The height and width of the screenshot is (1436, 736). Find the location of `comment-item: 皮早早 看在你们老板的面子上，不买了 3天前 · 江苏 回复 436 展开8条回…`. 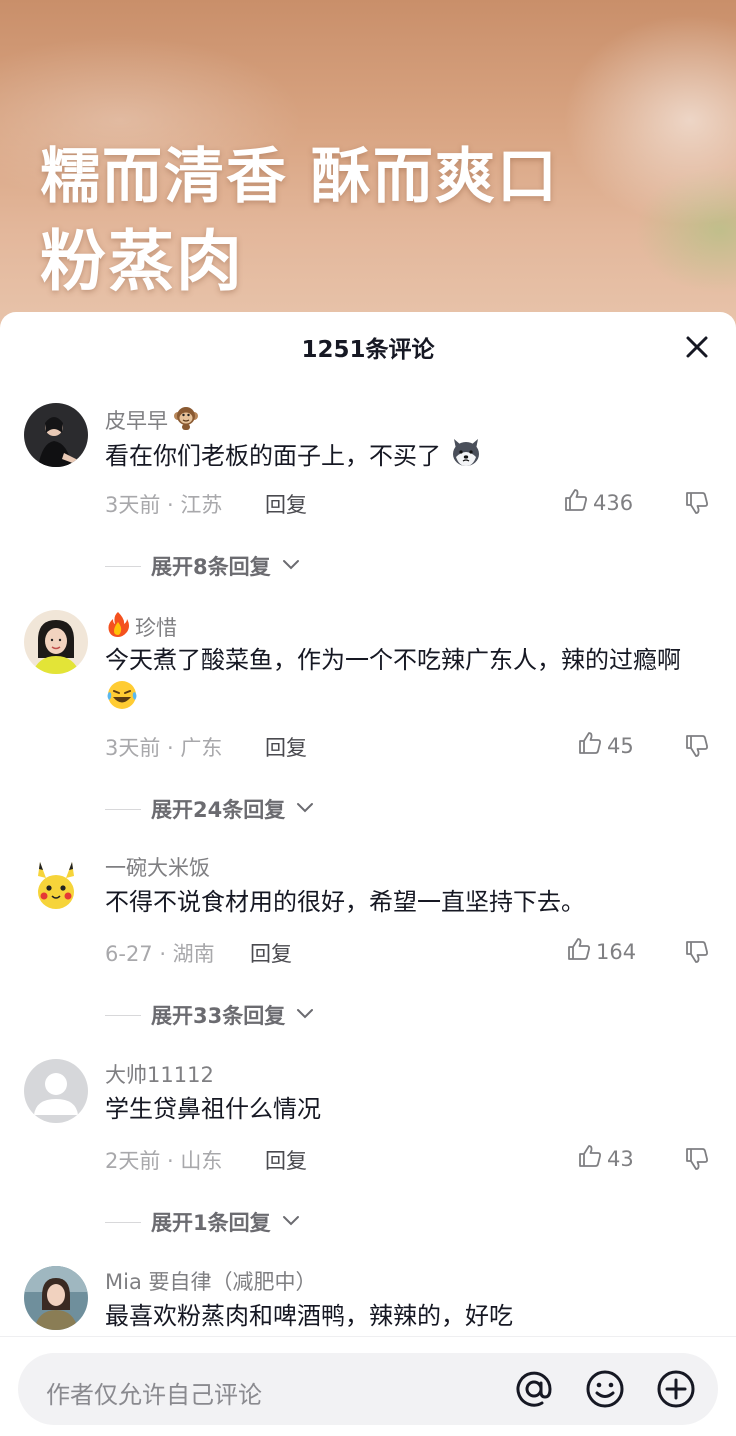

comment-item: 皮早早 看在你们老板的面子上，不买了 3天前 · 江苏 回复 436 展开8条回… is located at coordinates (368, 503).